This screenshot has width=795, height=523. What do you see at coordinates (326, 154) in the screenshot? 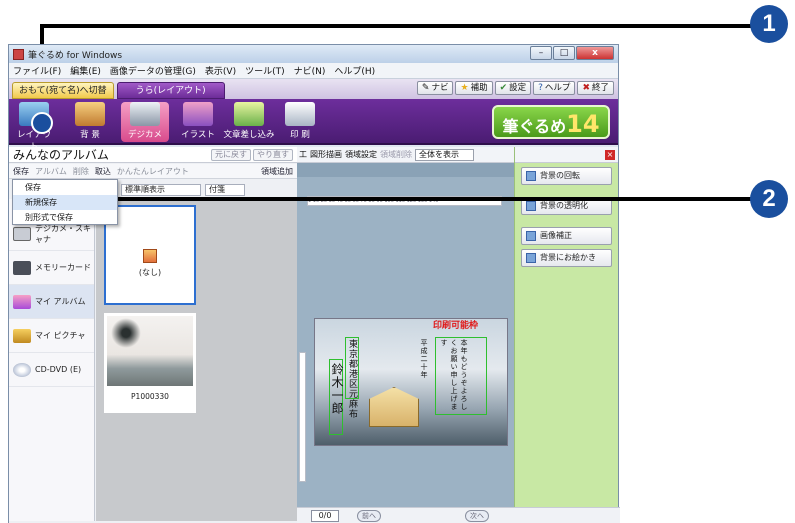
I see `shape-draw-button: 図形描画` at bounding box center [326, 154].